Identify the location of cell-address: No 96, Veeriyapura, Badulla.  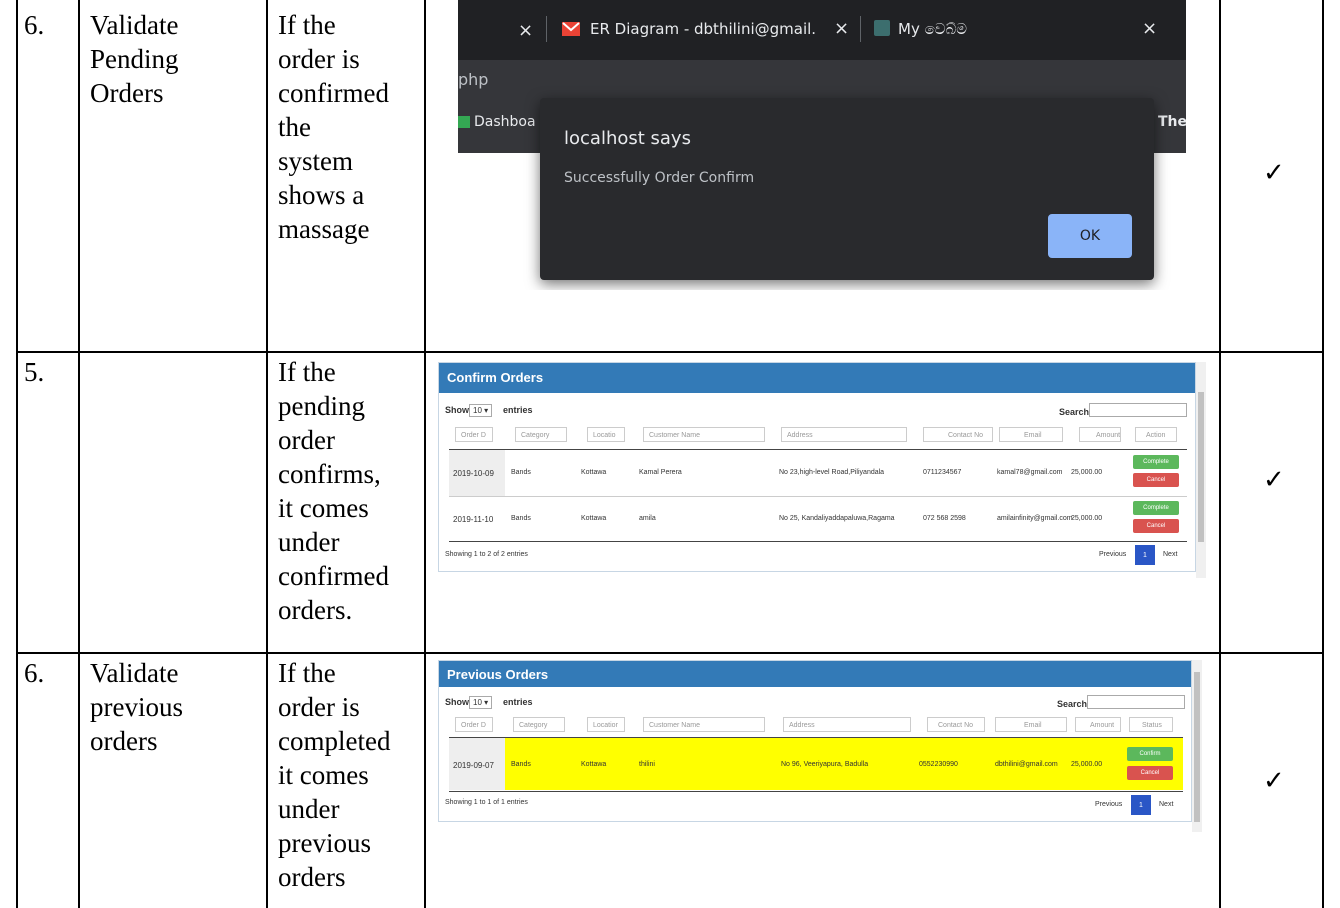
(825, 764).